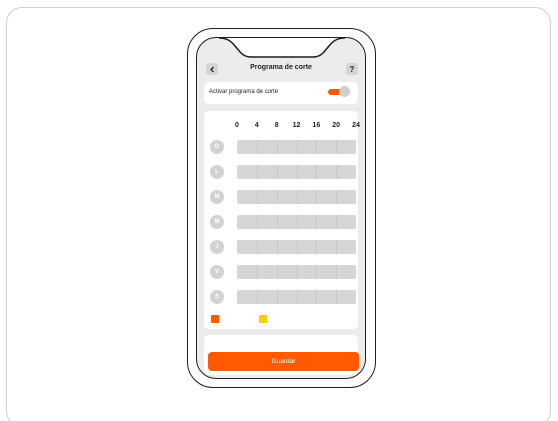 This screenshot has width=558, height=421. Describe the element at coordinates (356, 125) in the screenshot. I see `hour-label: 24` at that location.